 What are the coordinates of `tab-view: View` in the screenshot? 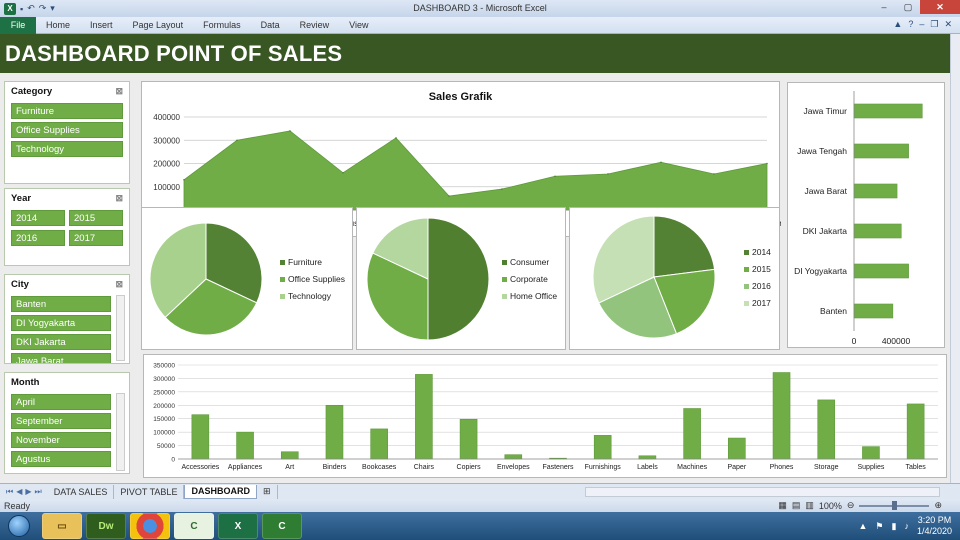 It's located at (358, 25).